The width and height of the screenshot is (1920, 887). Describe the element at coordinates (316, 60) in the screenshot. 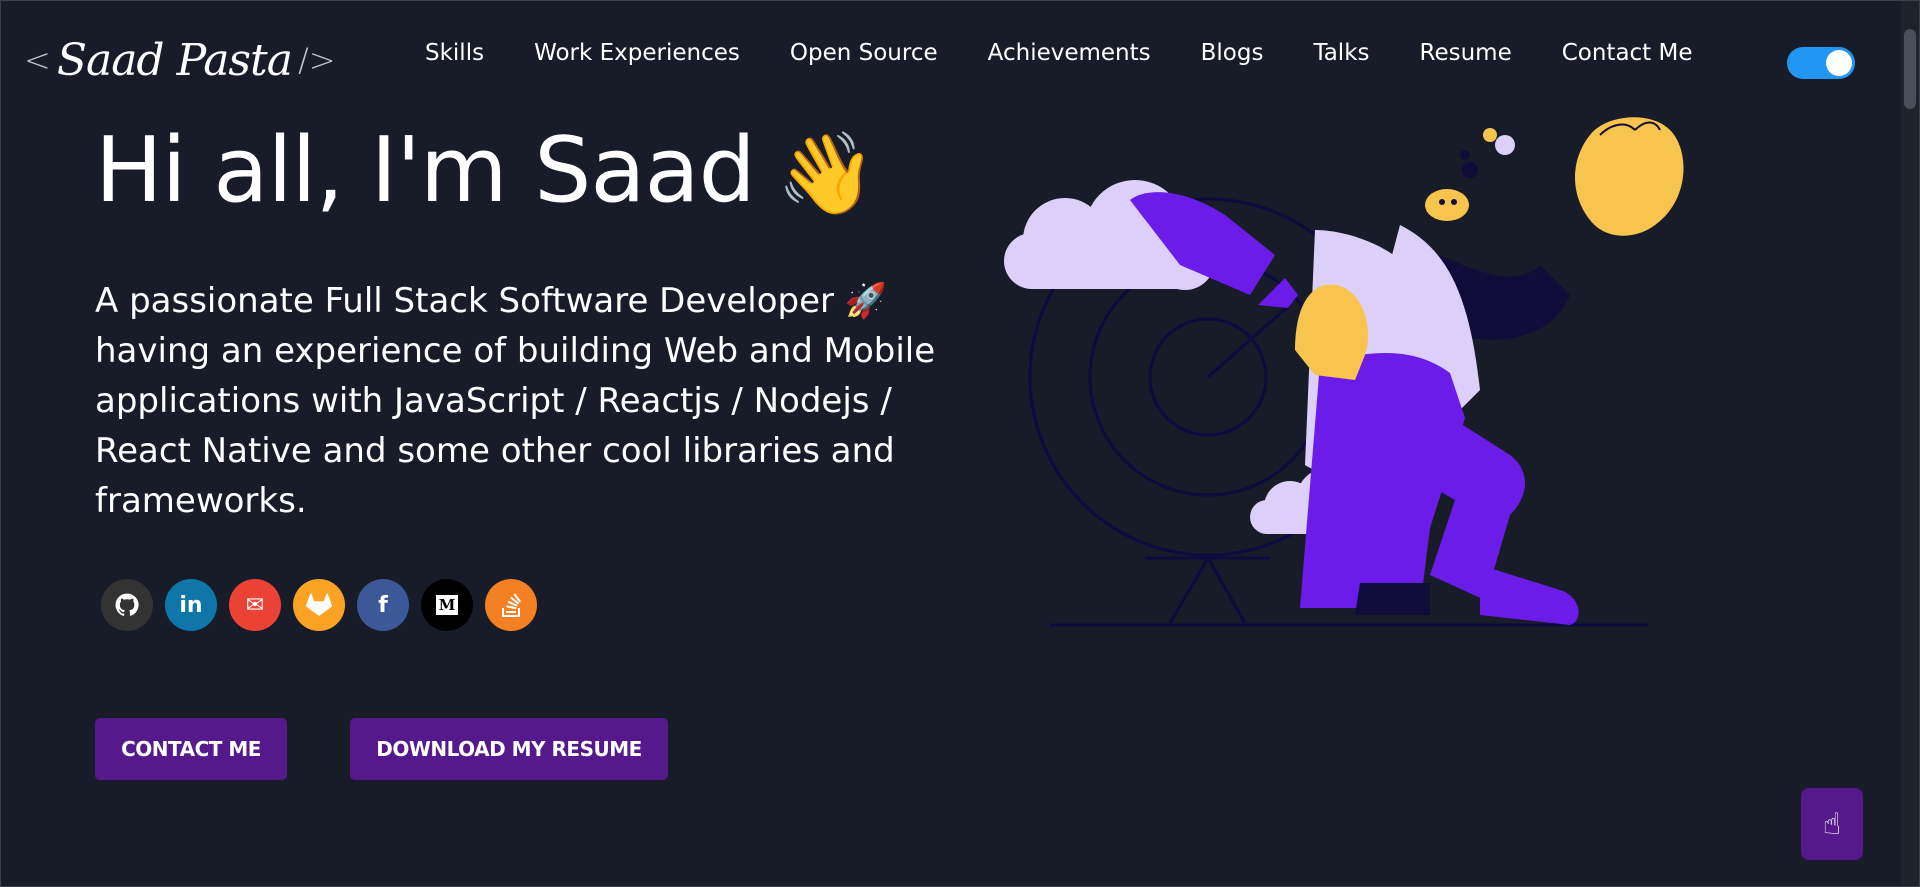

I see `logo-close-bracket: />` at that location.